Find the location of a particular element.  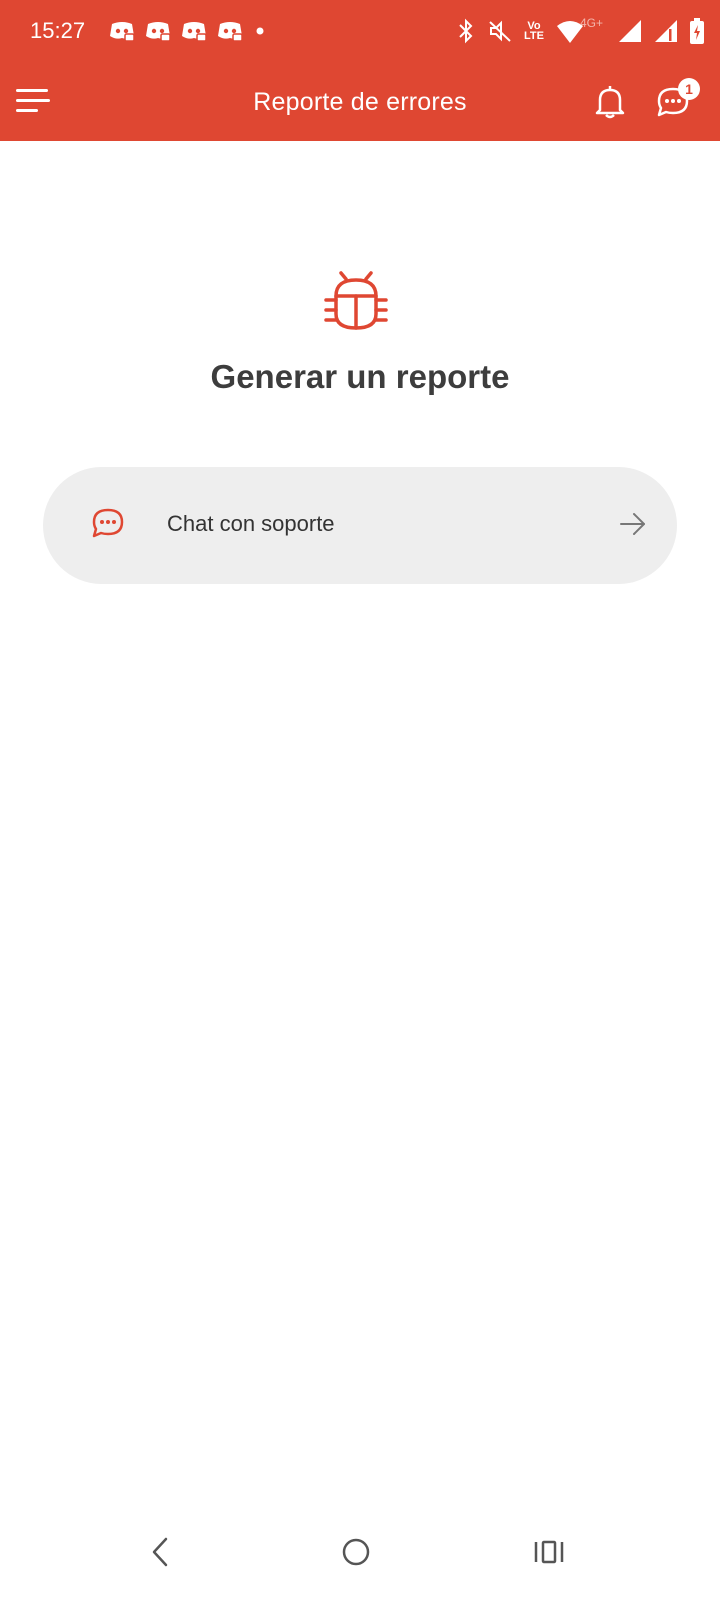

home-icon is located at coordinates (356, 1552).